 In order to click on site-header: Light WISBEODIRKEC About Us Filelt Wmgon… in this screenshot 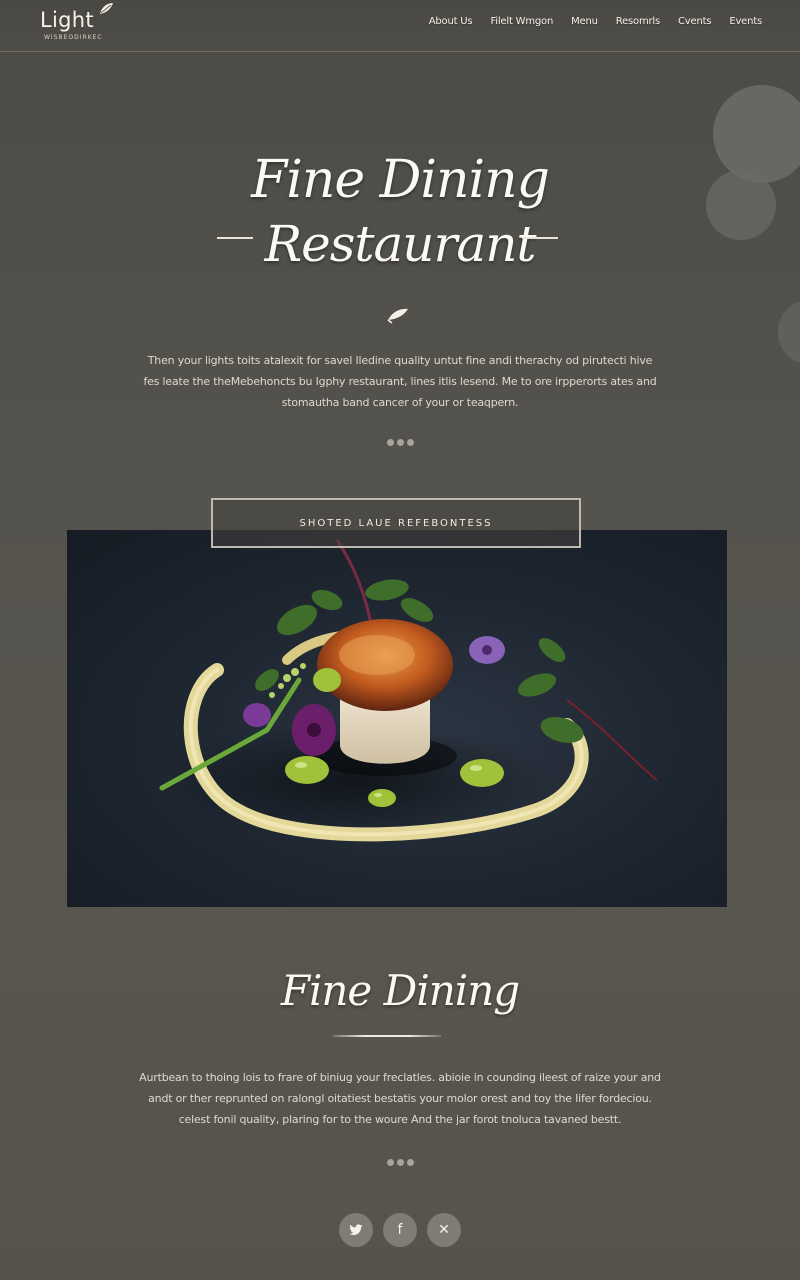, I will do `click(400, 26)`.